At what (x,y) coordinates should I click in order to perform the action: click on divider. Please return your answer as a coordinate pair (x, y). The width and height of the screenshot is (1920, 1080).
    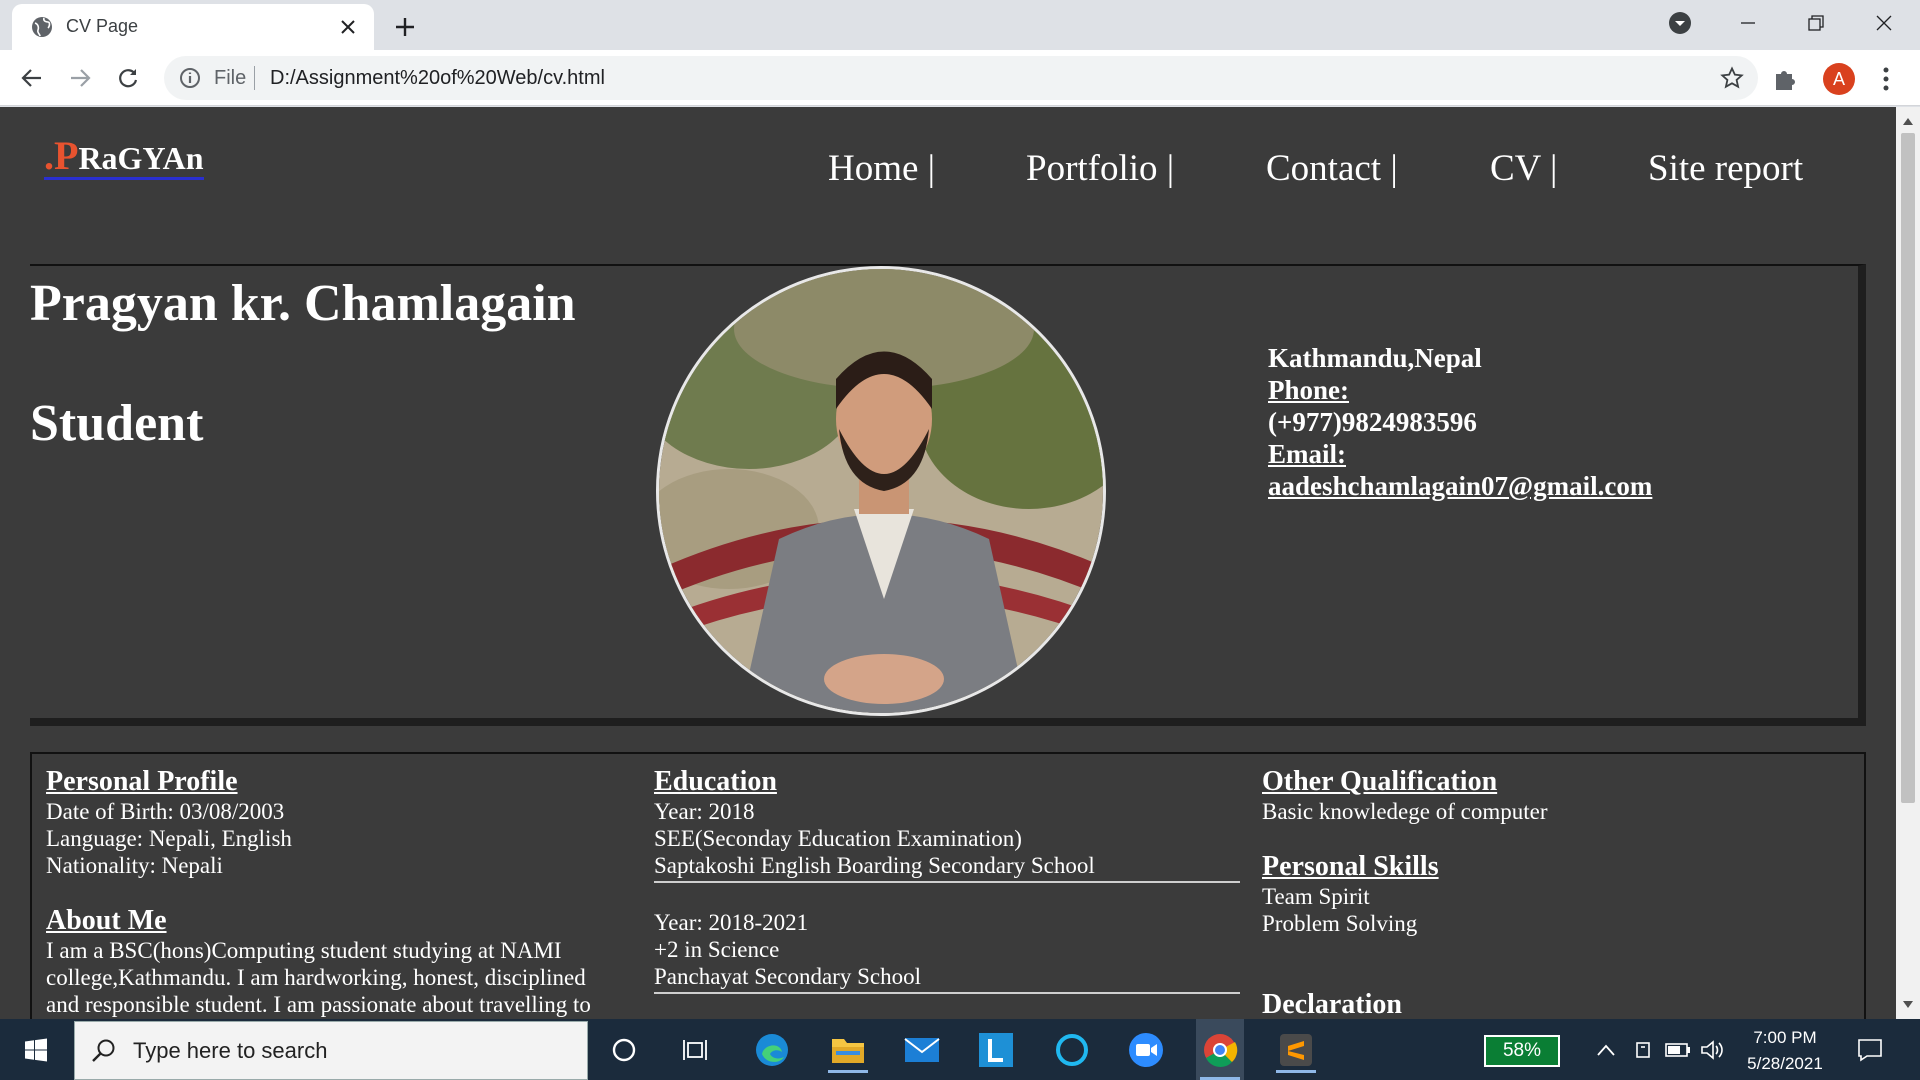
    Looking at the image, I should click on (947, 993).